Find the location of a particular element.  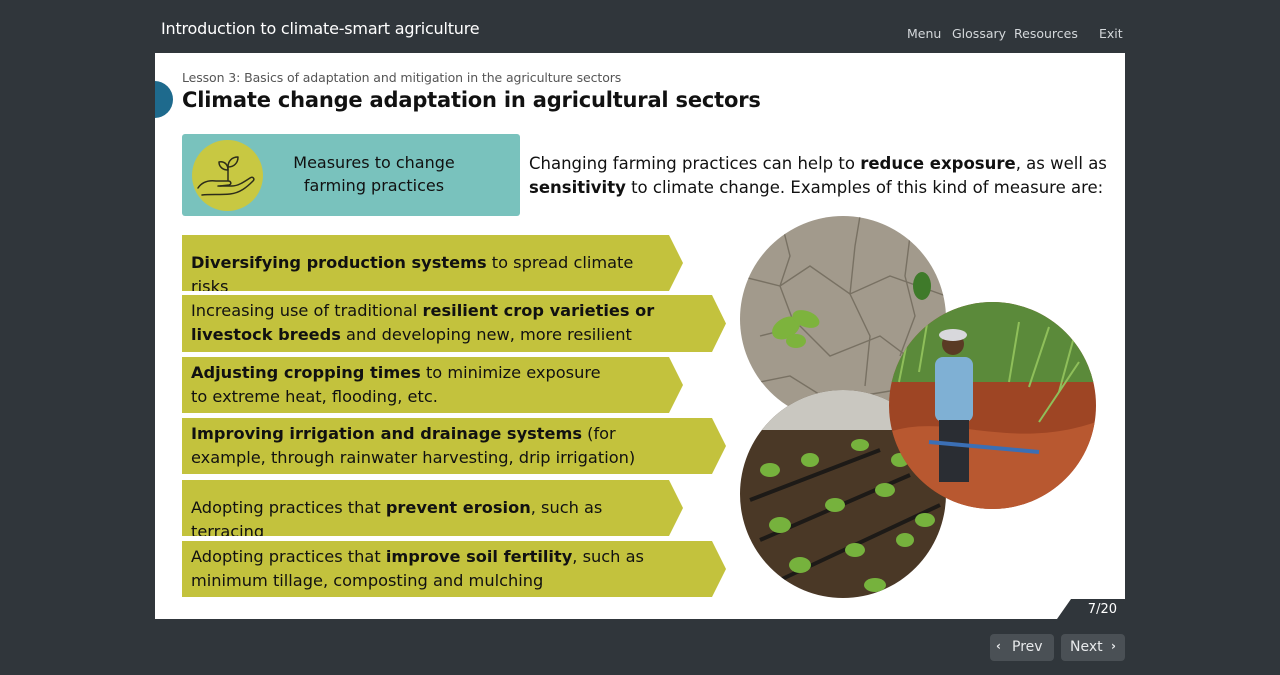

farmer-terrace-photo is located at coordinates (992, 405).